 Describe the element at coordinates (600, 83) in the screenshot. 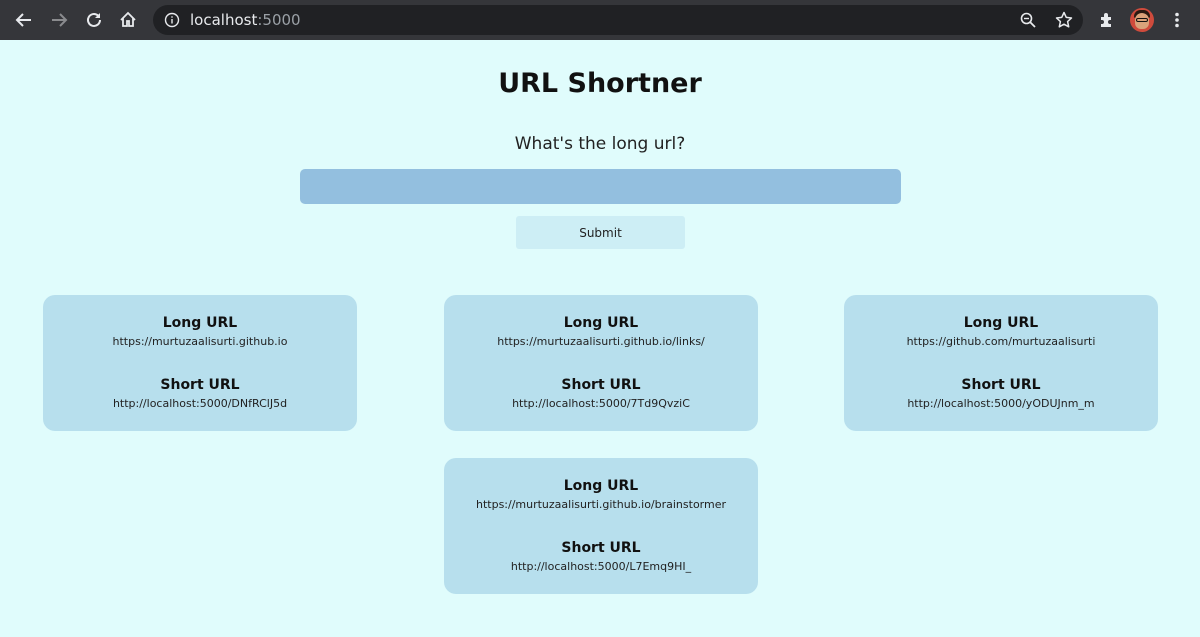

I see `page-title: URL Shortner` at that location.